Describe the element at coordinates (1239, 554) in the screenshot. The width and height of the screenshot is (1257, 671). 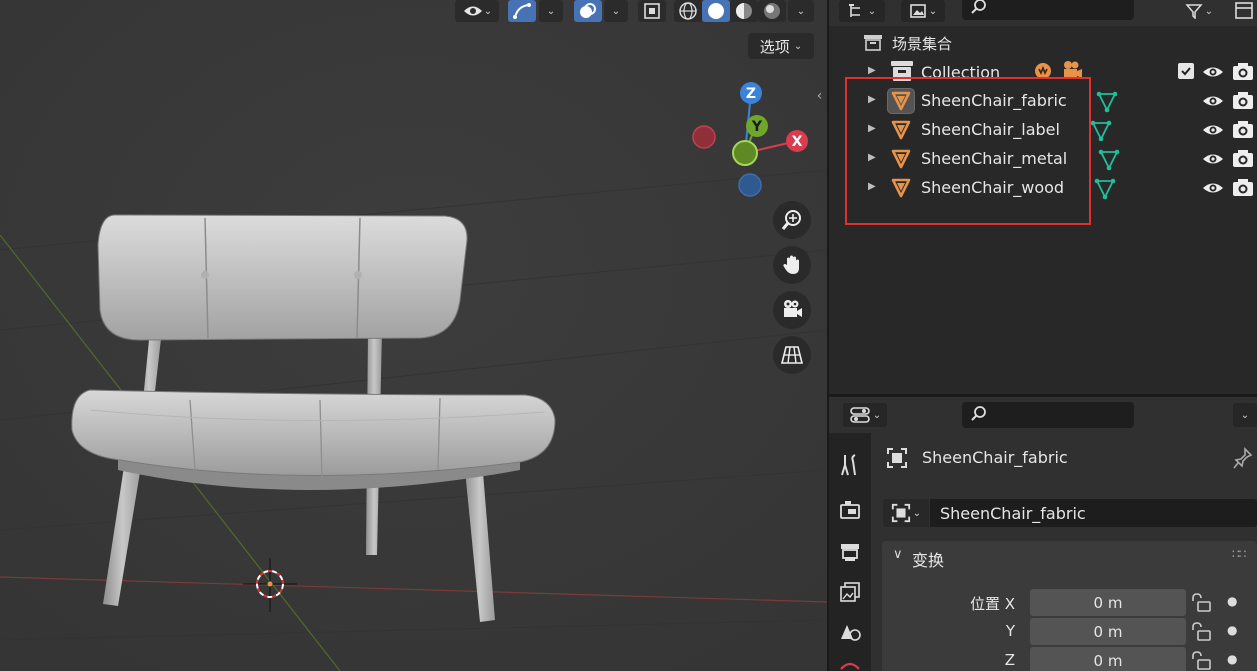
I see `drag-handle-icon: ∷∷` at that location.